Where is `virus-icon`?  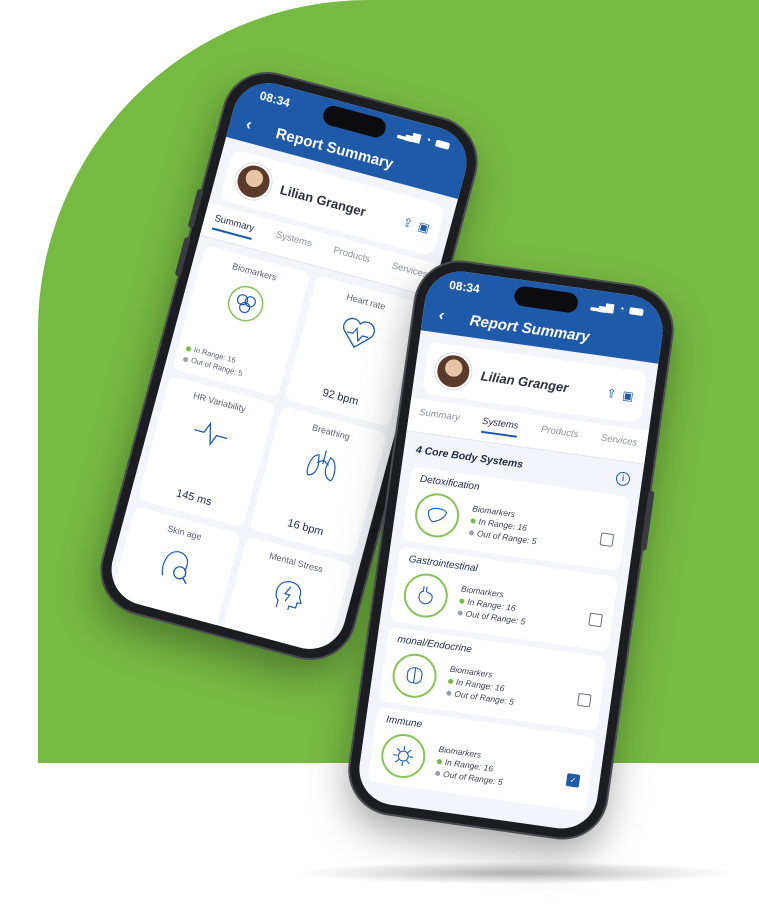
virus-icon is located at coordinates (403, 756).